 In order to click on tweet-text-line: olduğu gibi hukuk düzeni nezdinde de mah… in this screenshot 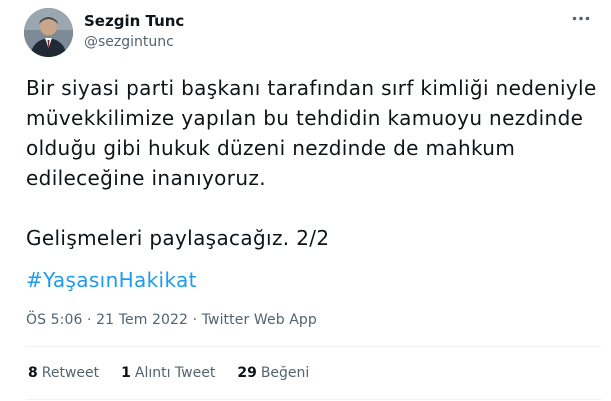, I will do `click(271, 148)`.